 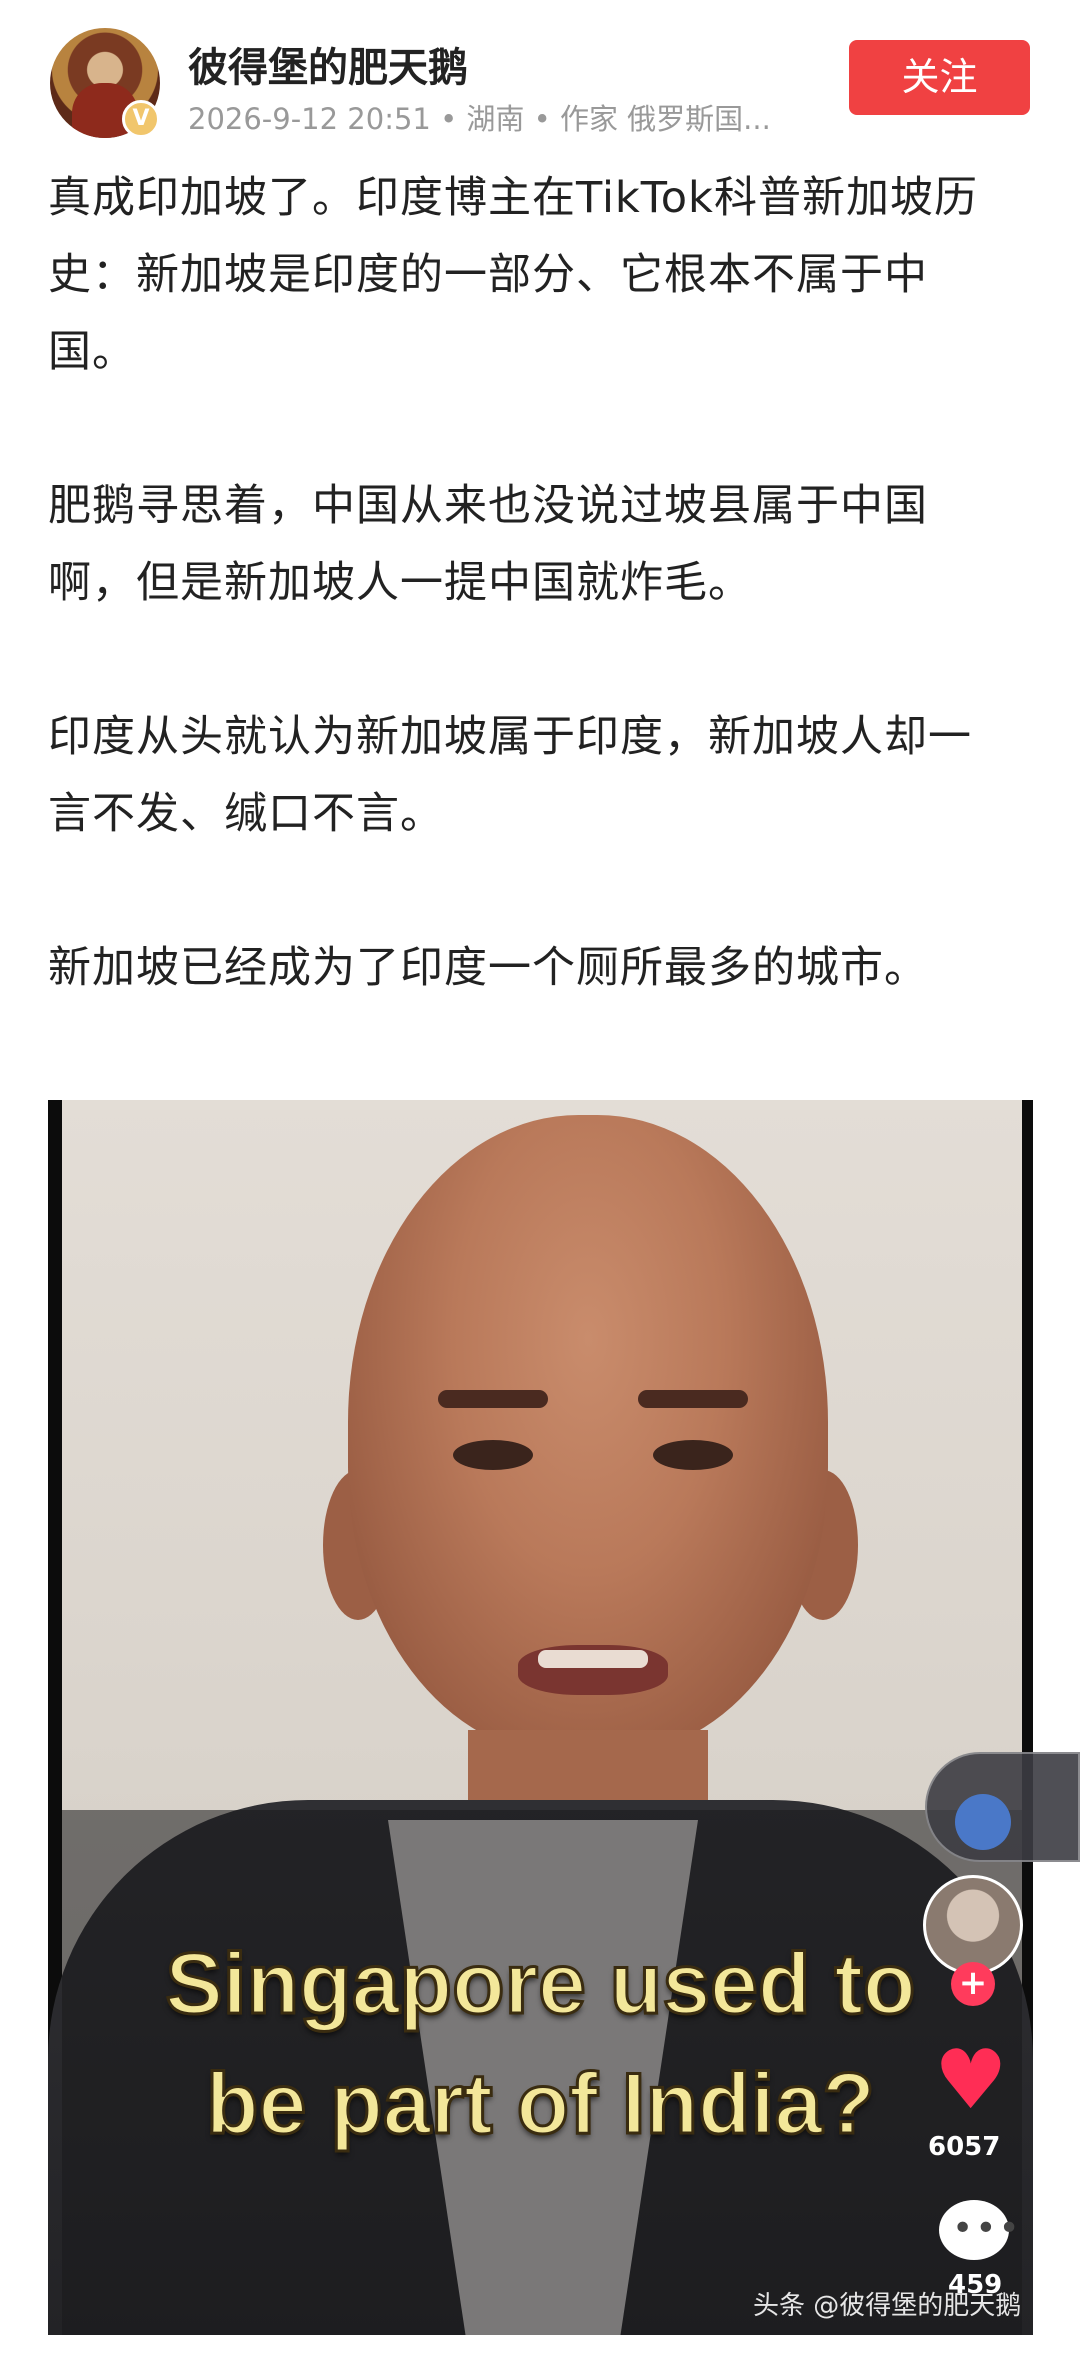 What do you see at coordinates (973, 1984) in the screenshot?
I see `plus-icon: +` at bounding box center [973, 1984].